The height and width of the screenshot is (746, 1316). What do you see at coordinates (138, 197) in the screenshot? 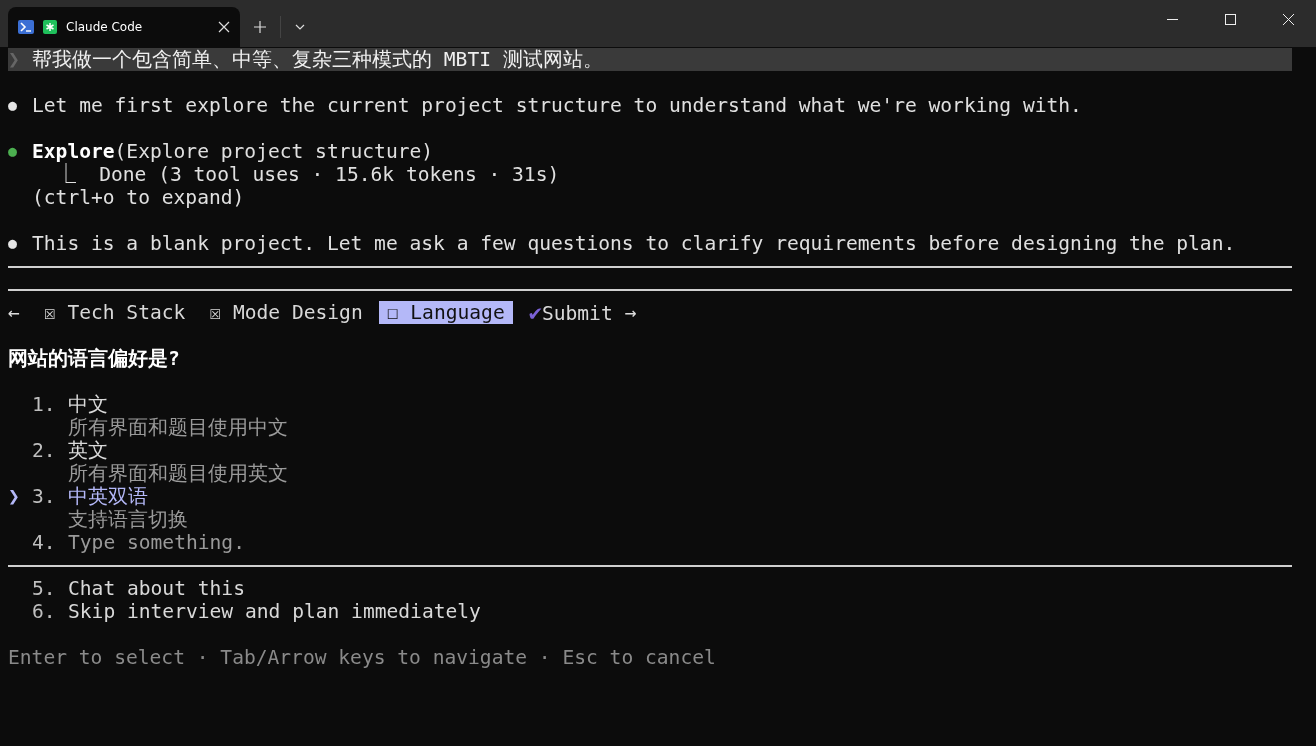
I see `tool-result-text: (ctrl+o to expand)` at bounding box center [138, 197].